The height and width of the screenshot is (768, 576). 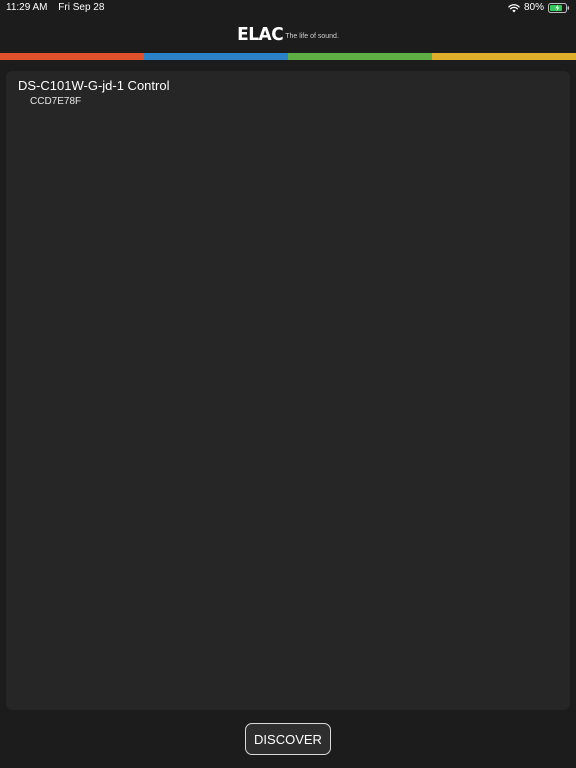 I want to click on wifi-icon, so click(x=514, y=7).